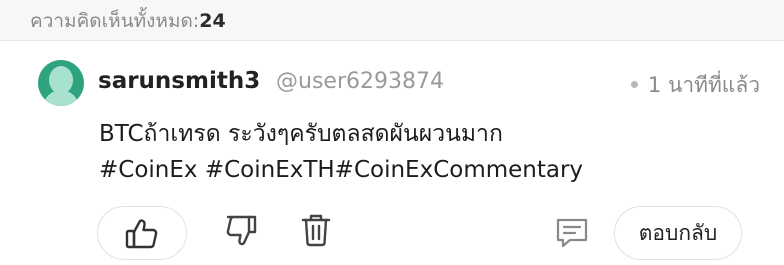 The width and height of the screenshot is (784, 265). I want to click on avatar-body-shape, so click(61, 98).